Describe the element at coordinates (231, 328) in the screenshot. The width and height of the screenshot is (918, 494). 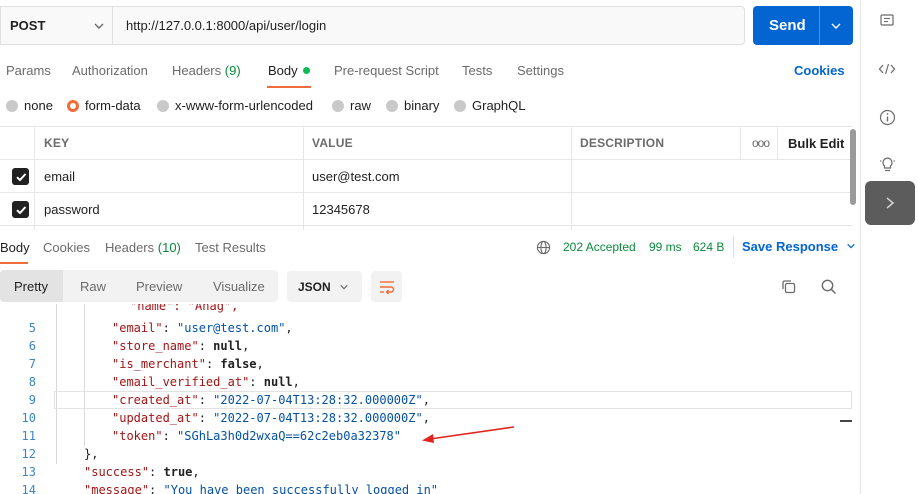
I see `json-value: "user@test.com"` at that location.